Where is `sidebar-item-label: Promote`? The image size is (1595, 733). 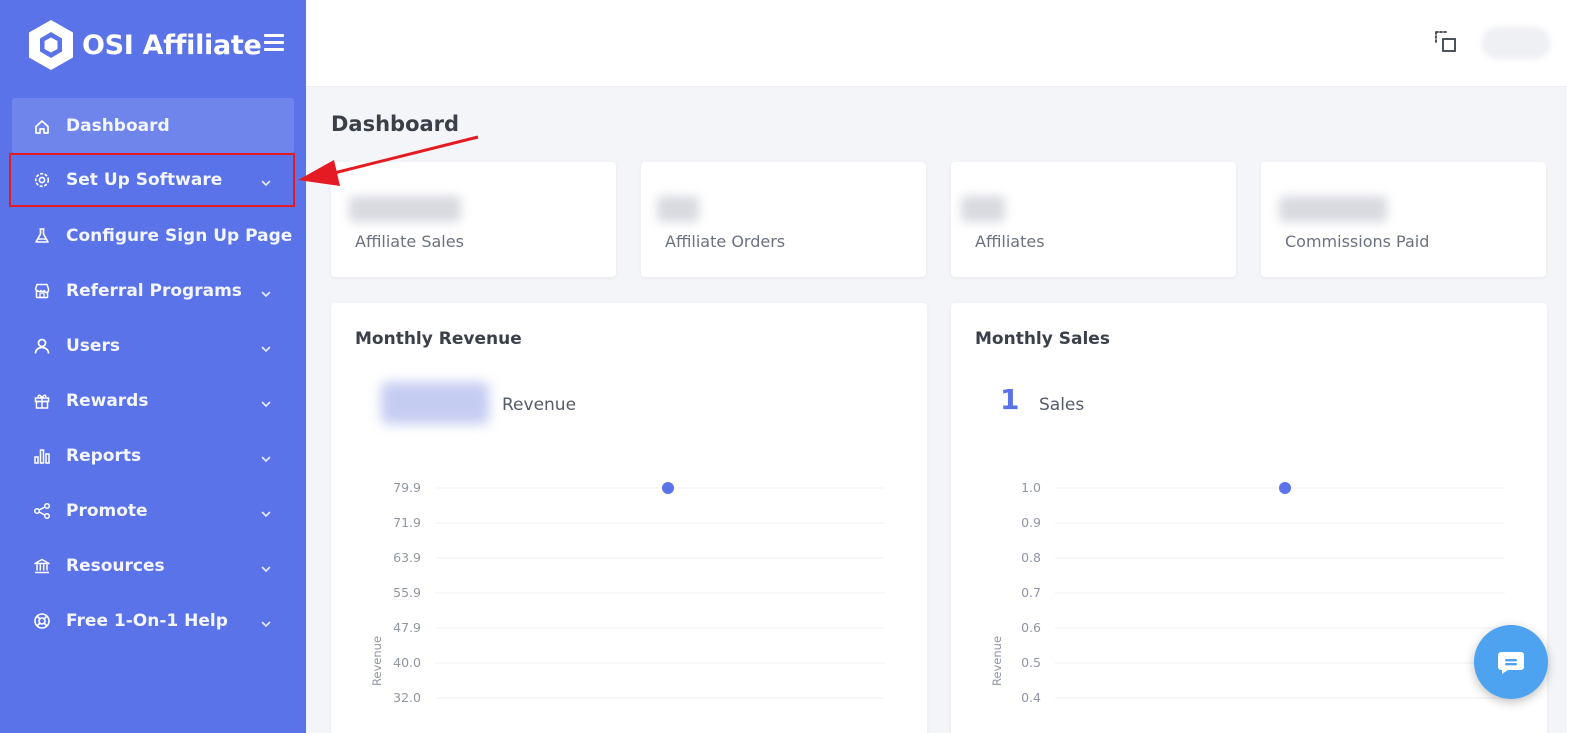 sidebar-item-label: Promote is located at coordinates (107, 510).